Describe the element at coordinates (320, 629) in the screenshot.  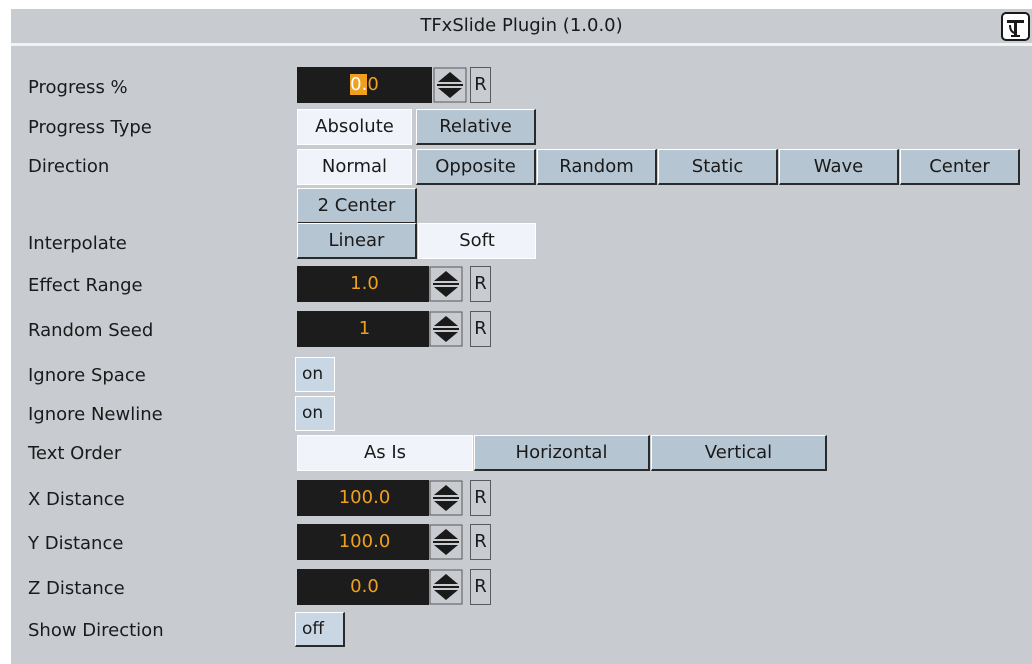
I see `show-direction-toggle: off` at that location.